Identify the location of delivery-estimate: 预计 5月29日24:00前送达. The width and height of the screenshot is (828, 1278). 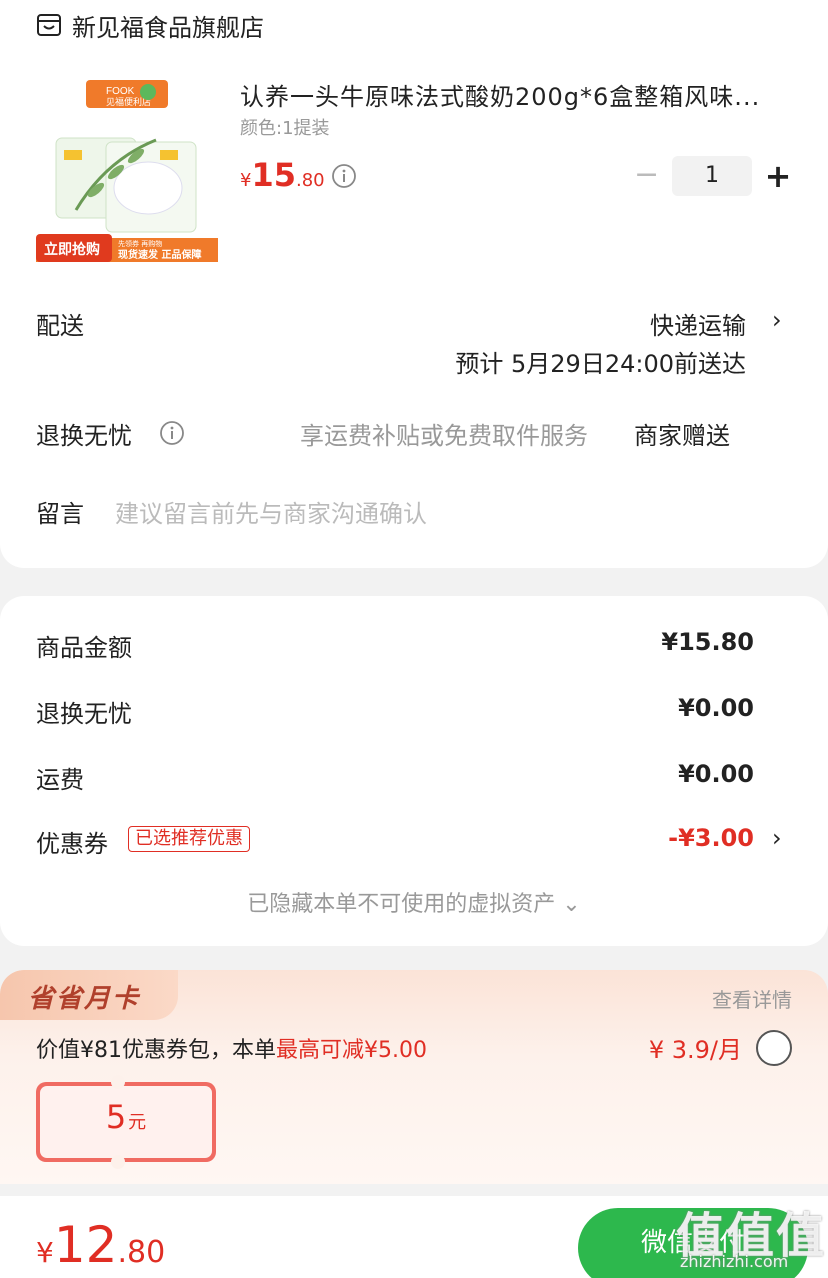
(600, 364).